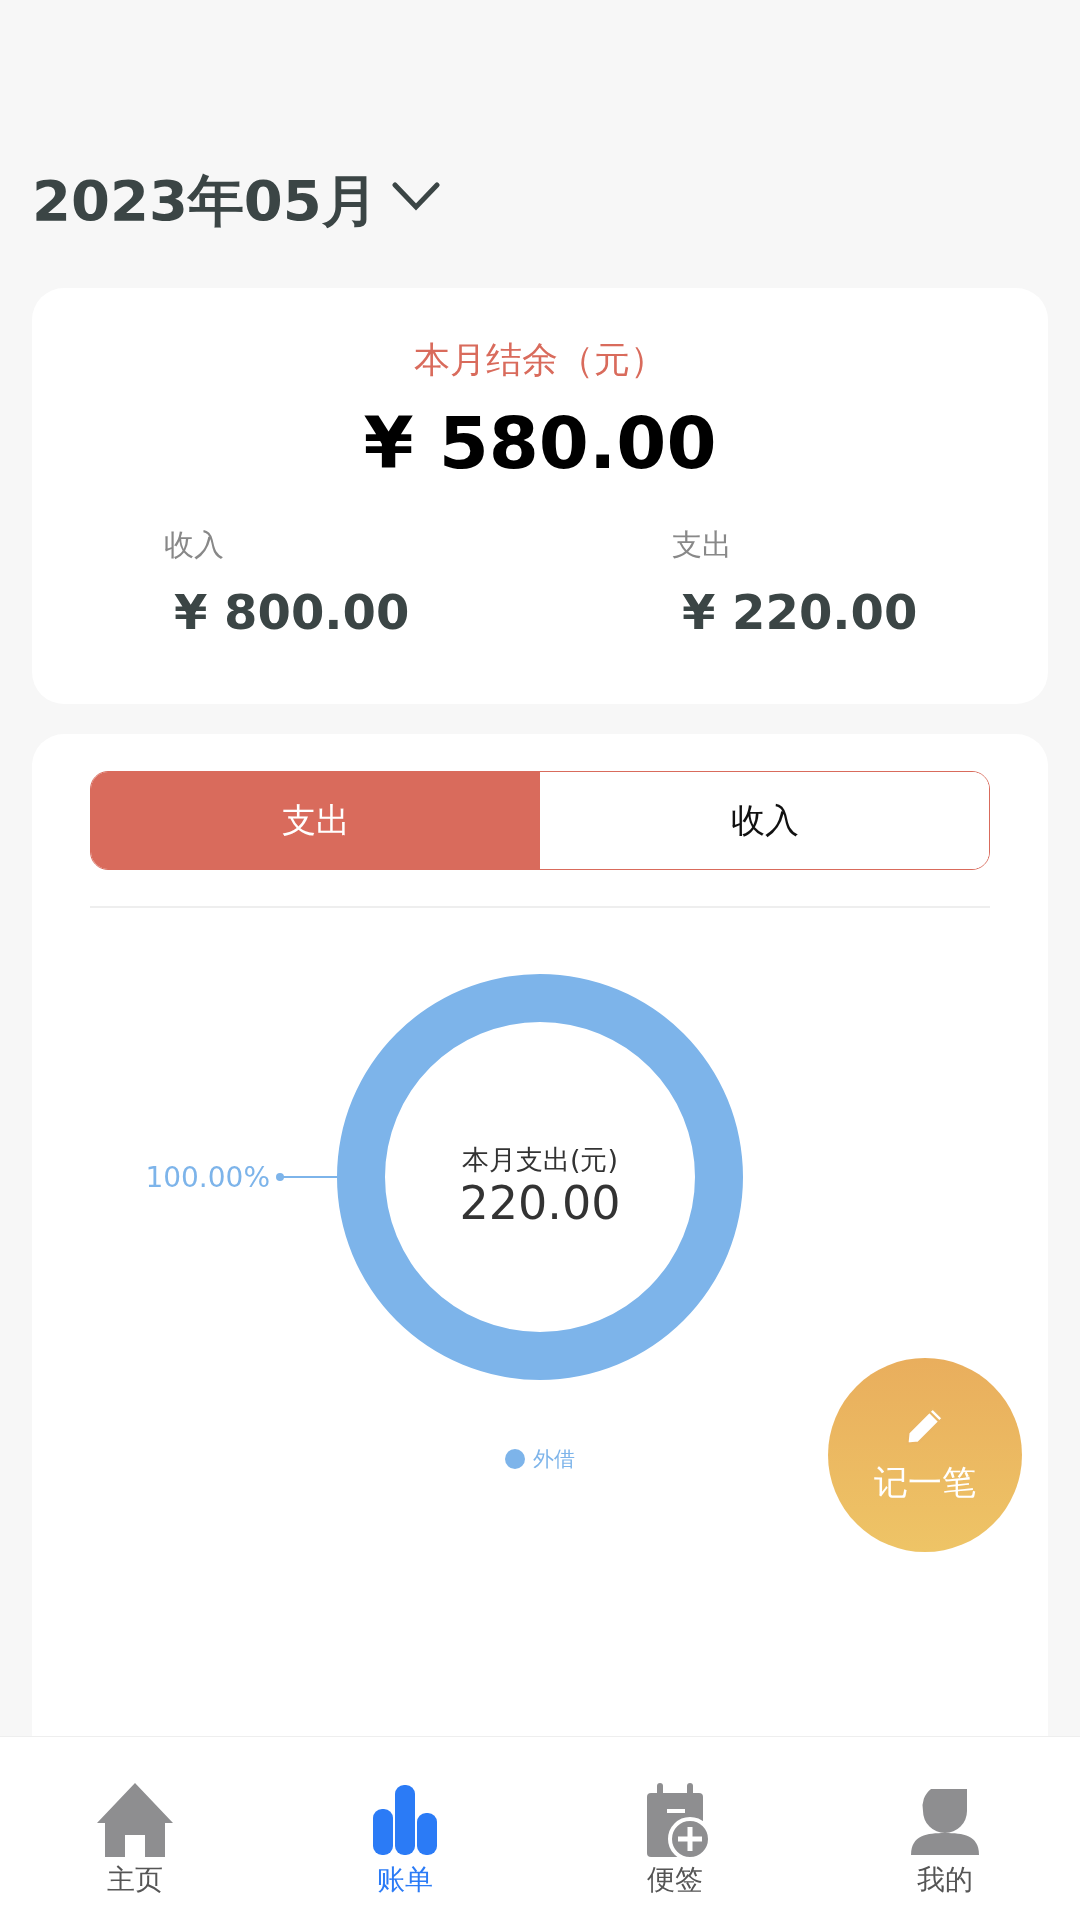  I want to click on month-title: 2023年05月, so click(205, 202).